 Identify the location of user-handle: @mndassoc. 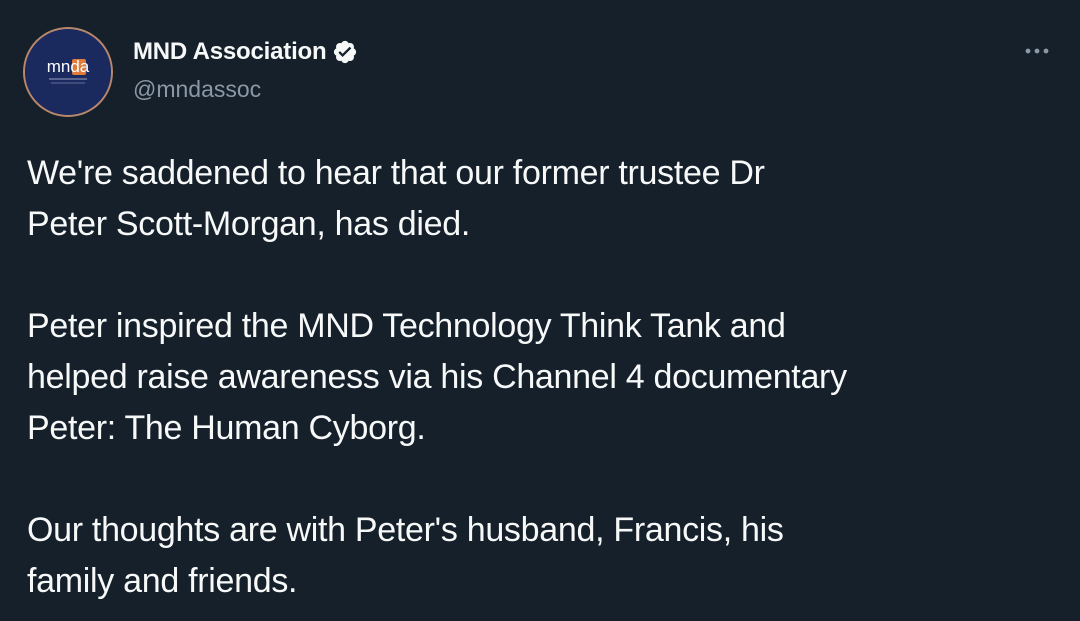
(245, 89).